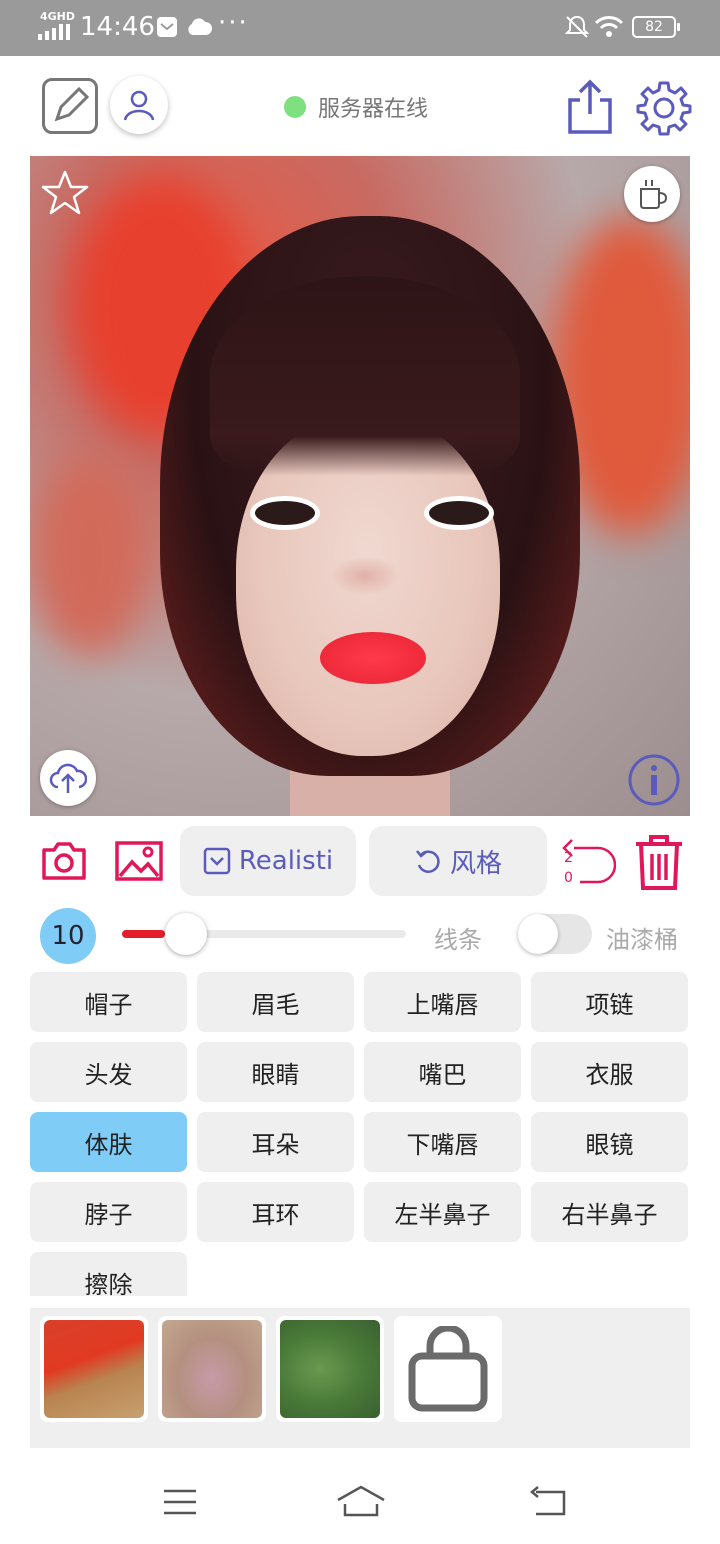 Image resolution: width=720 pixels, height=1544 pixels. I want to click on part-button: 耳环, so click(275, 1212).